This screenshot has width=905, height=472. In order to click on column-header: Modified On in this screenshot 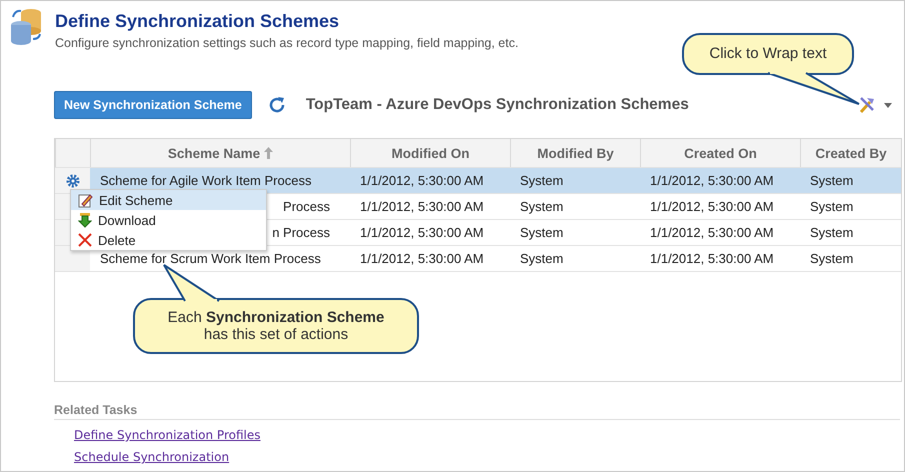, I will do `click(430, 153)`.